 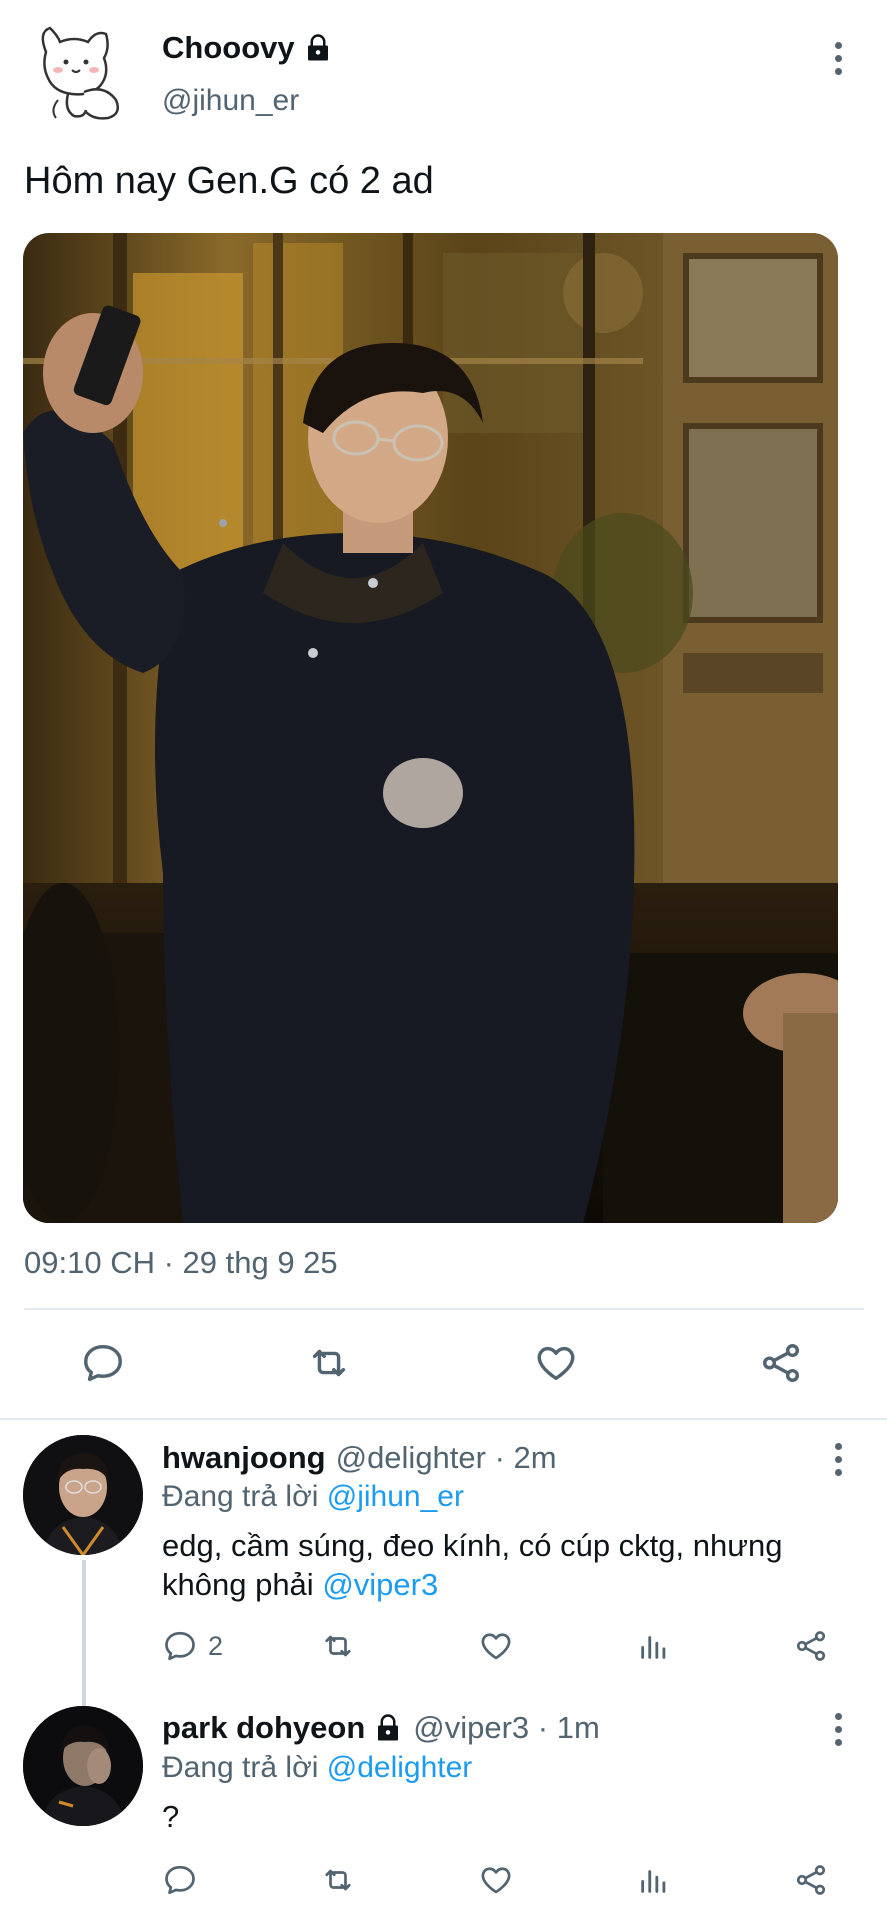 What do you see at coordinates (380, 1584) in the screenshot?
I see `reply-text-mention: @viper3` at bounding box center [380, 1584].